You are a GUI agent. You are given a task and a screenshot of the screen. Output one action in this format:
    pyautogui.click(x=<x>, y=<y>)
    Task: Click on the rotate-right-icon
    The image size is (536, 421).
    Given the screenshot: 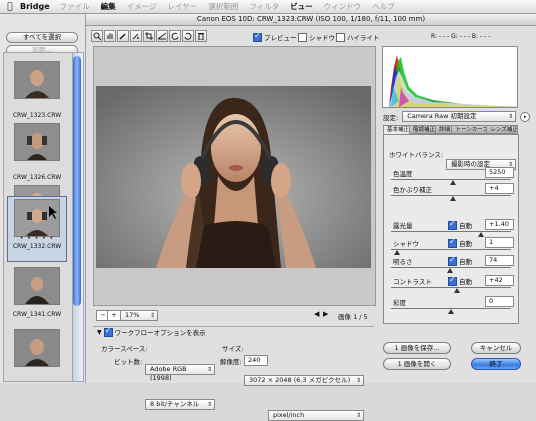 What is the action you would take?
    pyautogui.click(x=188, y=36)
    